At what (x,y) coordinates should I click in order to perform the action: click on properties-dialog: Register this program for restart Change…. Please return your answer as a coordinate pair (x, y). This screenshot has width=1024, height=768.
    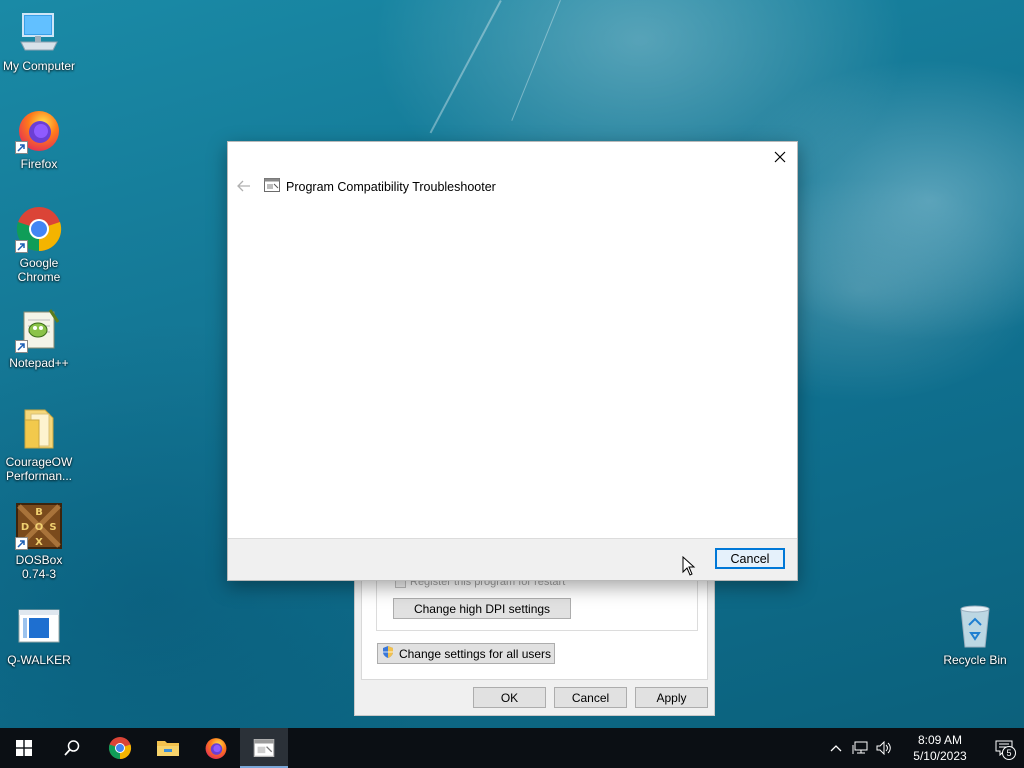
    Looking at the image, I should click on (534, 645).